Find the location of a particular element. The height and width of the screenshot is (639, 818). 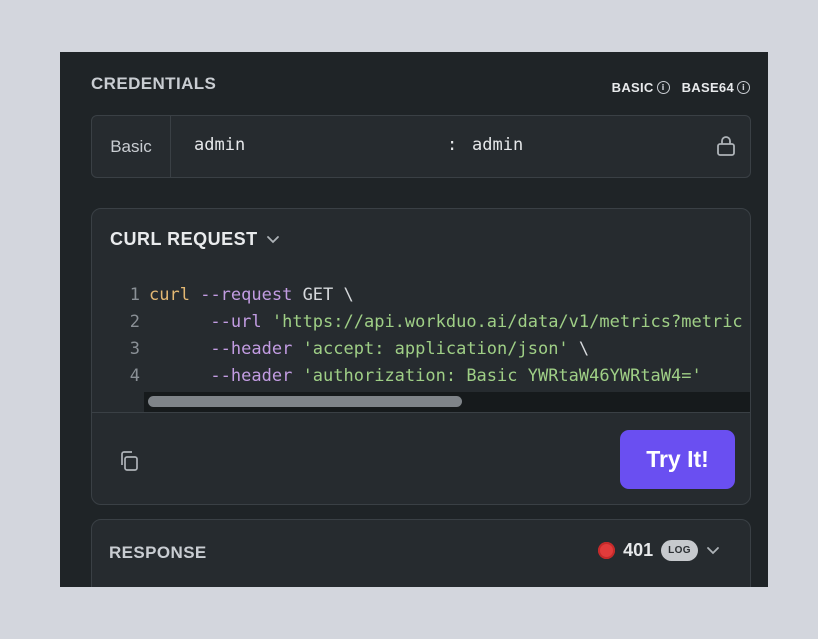

status-dot is located at coordinates (607, 550).